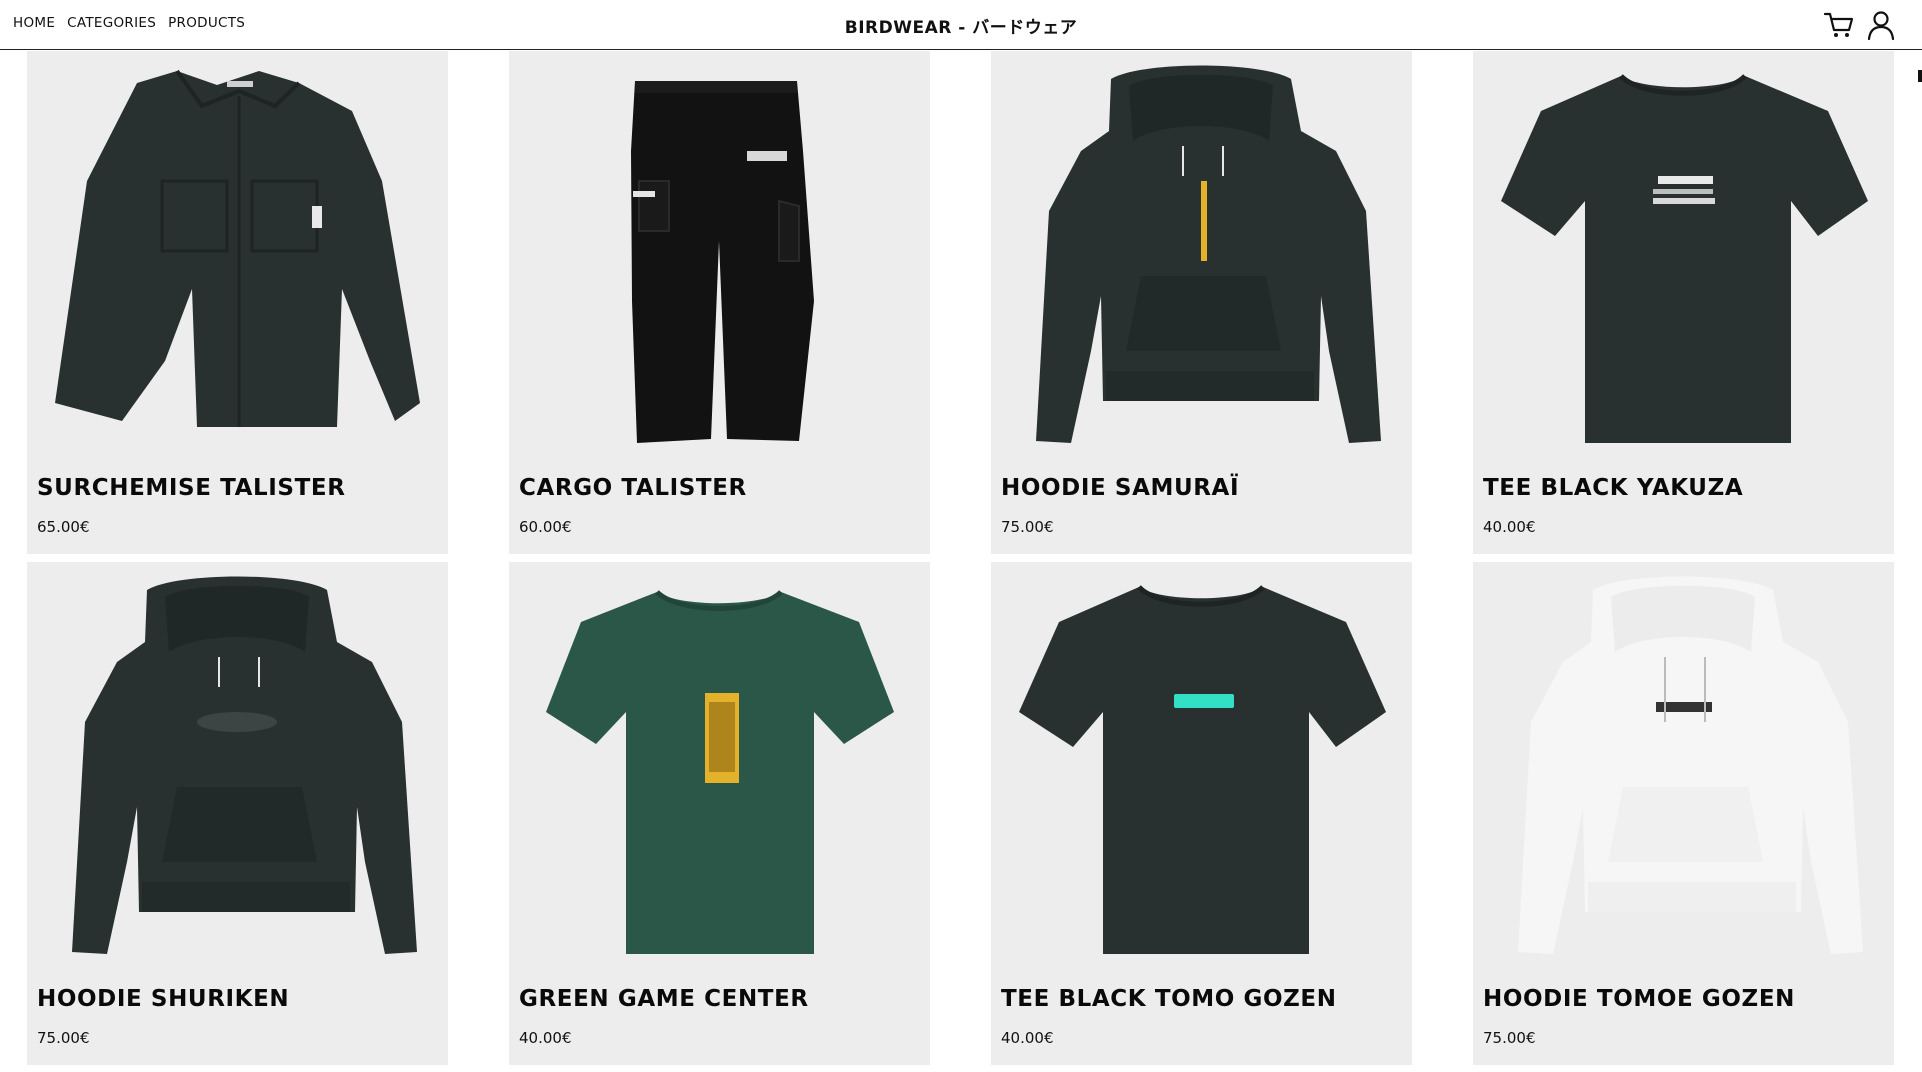 The width and height of the screenshot is (1922, 1072). Describe the element at coordinates (1169, 999) in the screenshot. I see `product-name: TEE BLACK TOMO GOZEN` at that location.